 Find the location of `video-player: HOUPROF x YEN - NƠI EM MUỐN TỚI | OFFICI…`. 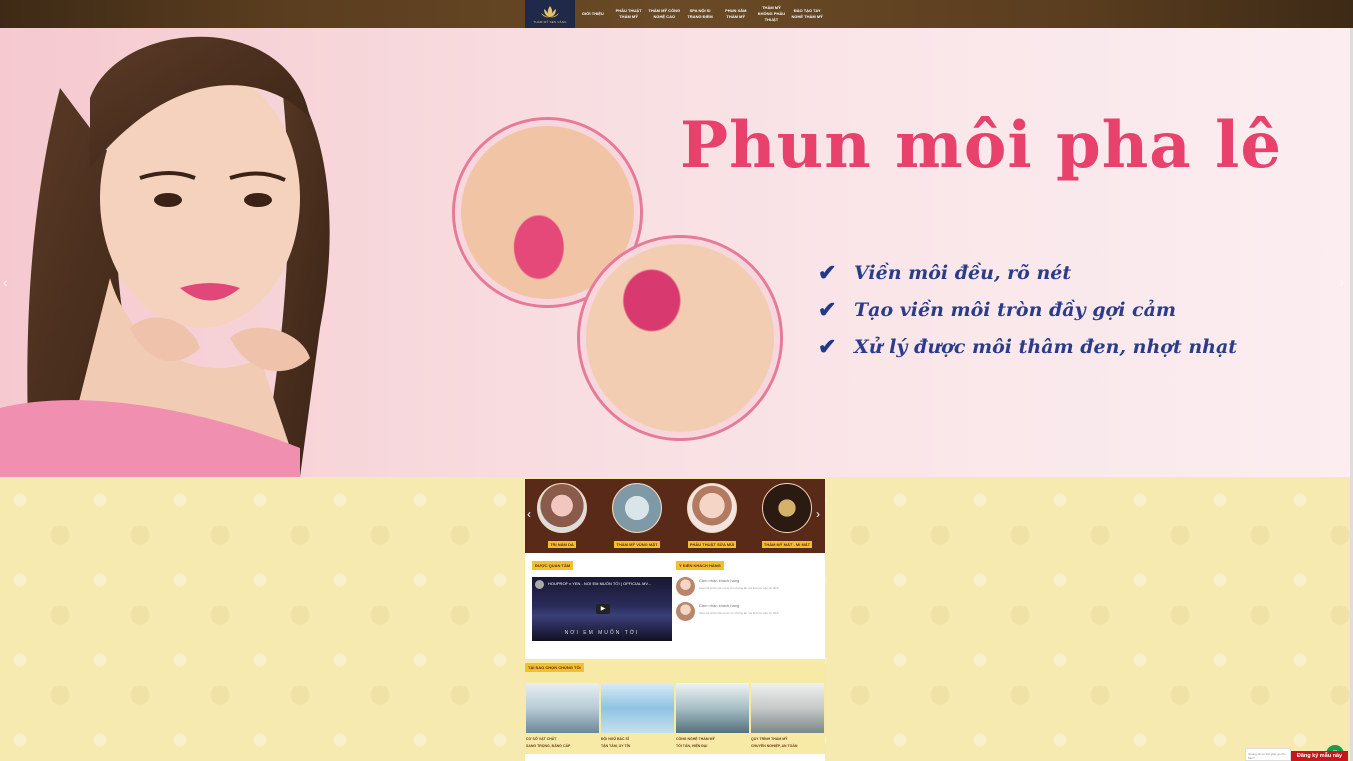

video-player: HOUPROF x YEN - NƠI EM MUỐN TỚI | OFFICI… is located at coordinates (602, 609).